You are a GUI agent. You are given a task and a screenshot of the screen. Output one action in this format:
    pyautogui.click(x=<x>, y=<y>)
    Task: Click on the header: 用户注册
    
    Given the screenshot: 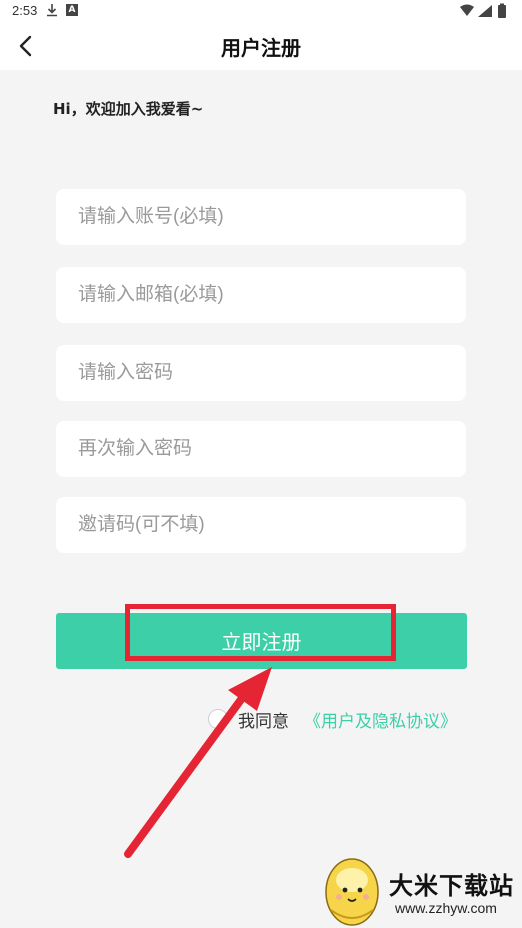 What is the action you would take?
    pyautogui.click(x=261, y=46)
    